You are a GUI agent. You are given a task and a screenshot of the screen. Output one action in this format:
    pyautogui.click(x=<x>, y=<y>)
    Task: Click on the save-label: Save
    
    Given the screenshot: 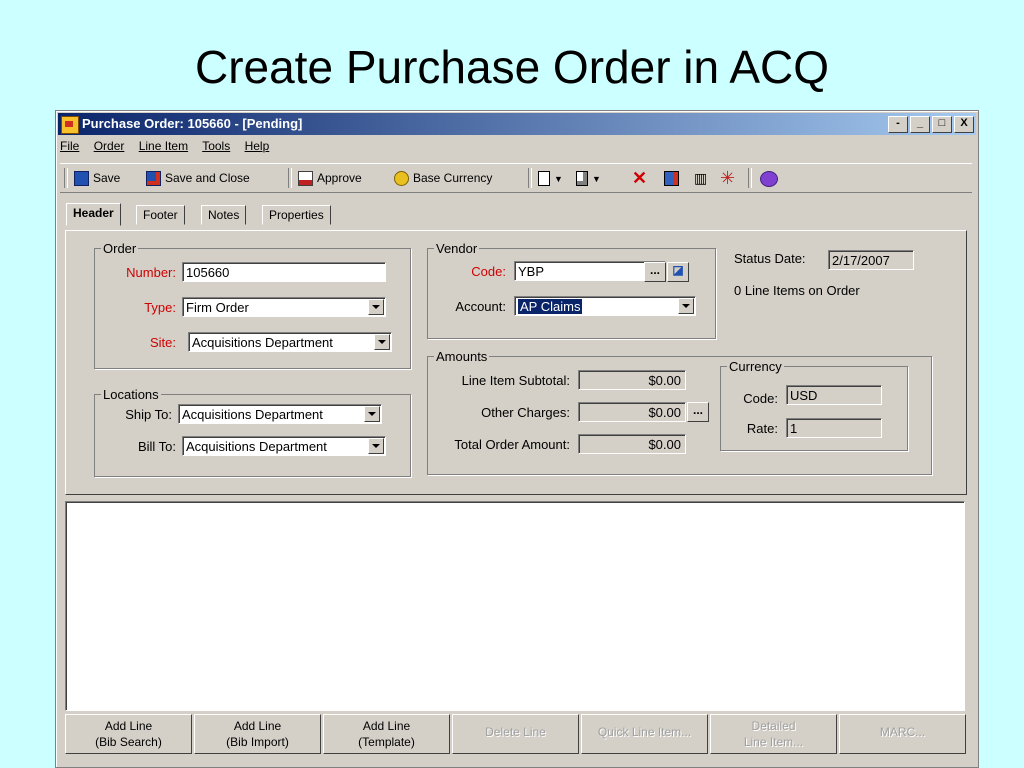 What is the action you would take?
    pyautogui.click(x=107, y=178)
    